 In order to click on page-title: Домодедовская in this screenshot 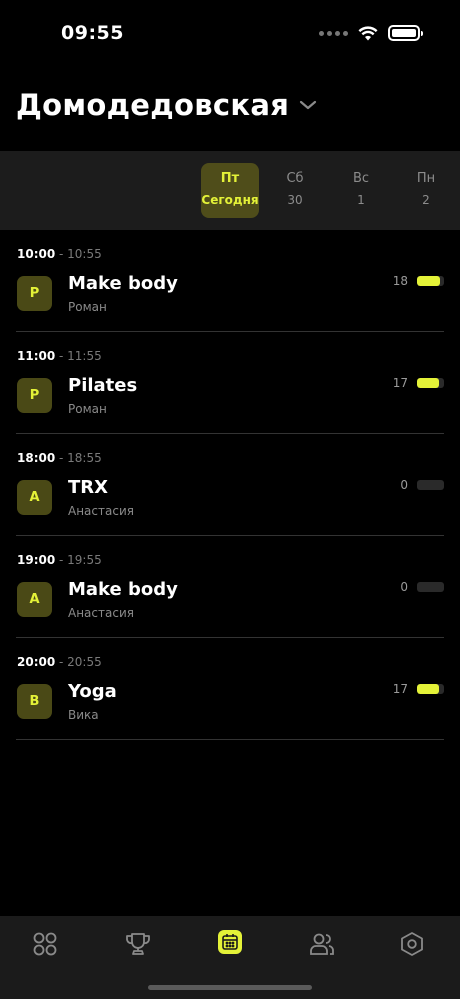, I will do `click(153, 105)`.